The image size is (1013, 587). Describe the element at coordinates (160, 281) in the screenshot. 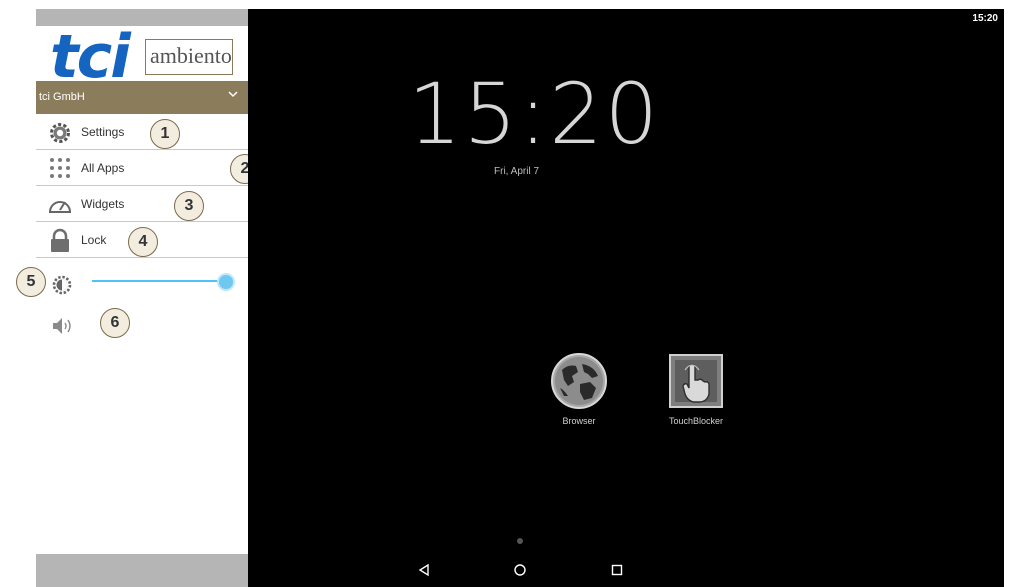

I see `brightness-slider-track` at that location.